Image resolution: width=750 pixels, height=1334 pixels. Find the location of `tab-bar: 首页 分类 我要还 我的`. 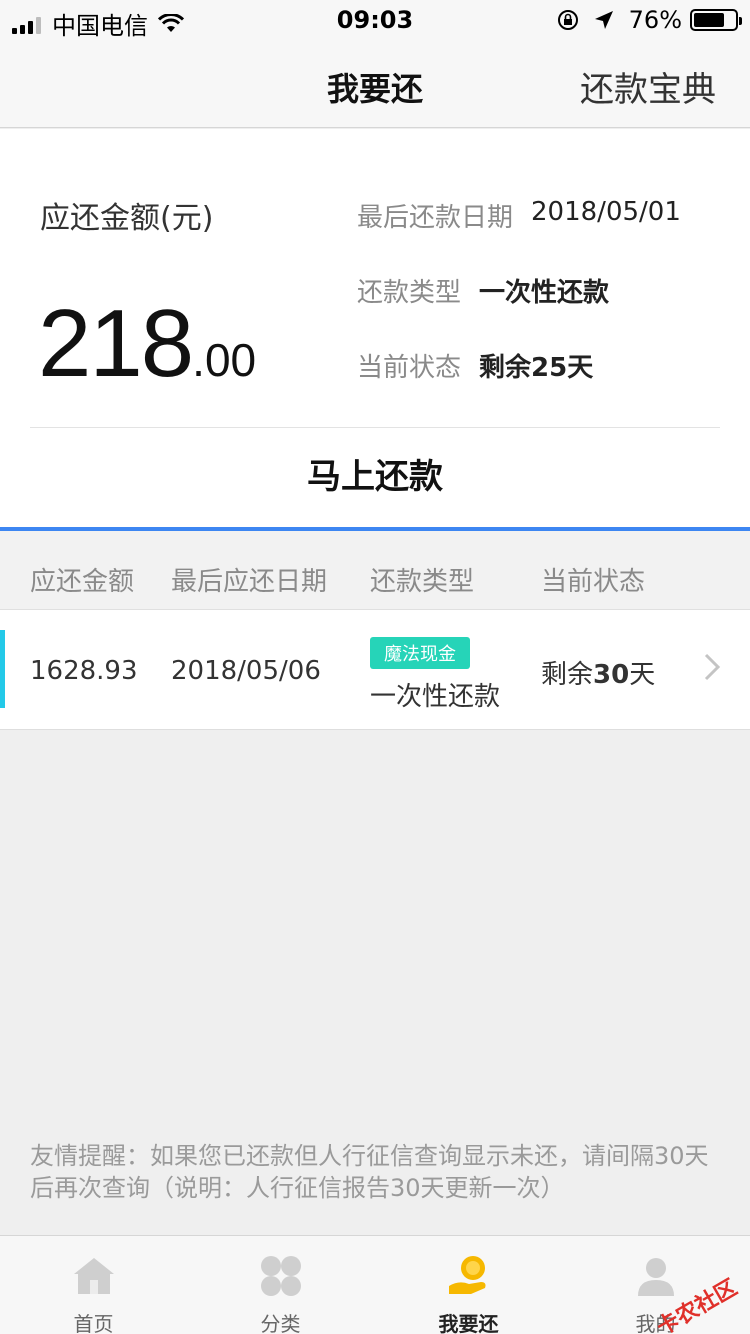

tab-bar: 首页 分类 我要还 我的 is located at coordinates (375, 1284).